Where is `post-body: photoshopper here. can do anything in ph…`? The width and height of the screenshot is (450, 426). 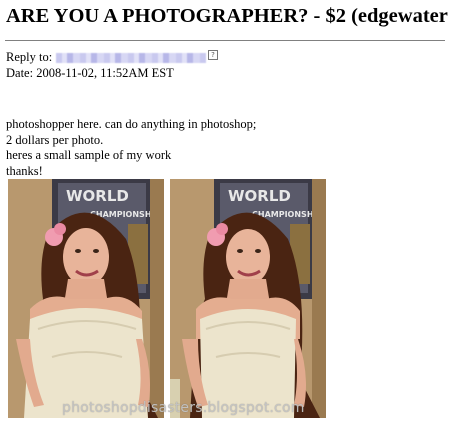
post-body: photoshopper here. can do anything in ph… is located at coordinates (131, 148).